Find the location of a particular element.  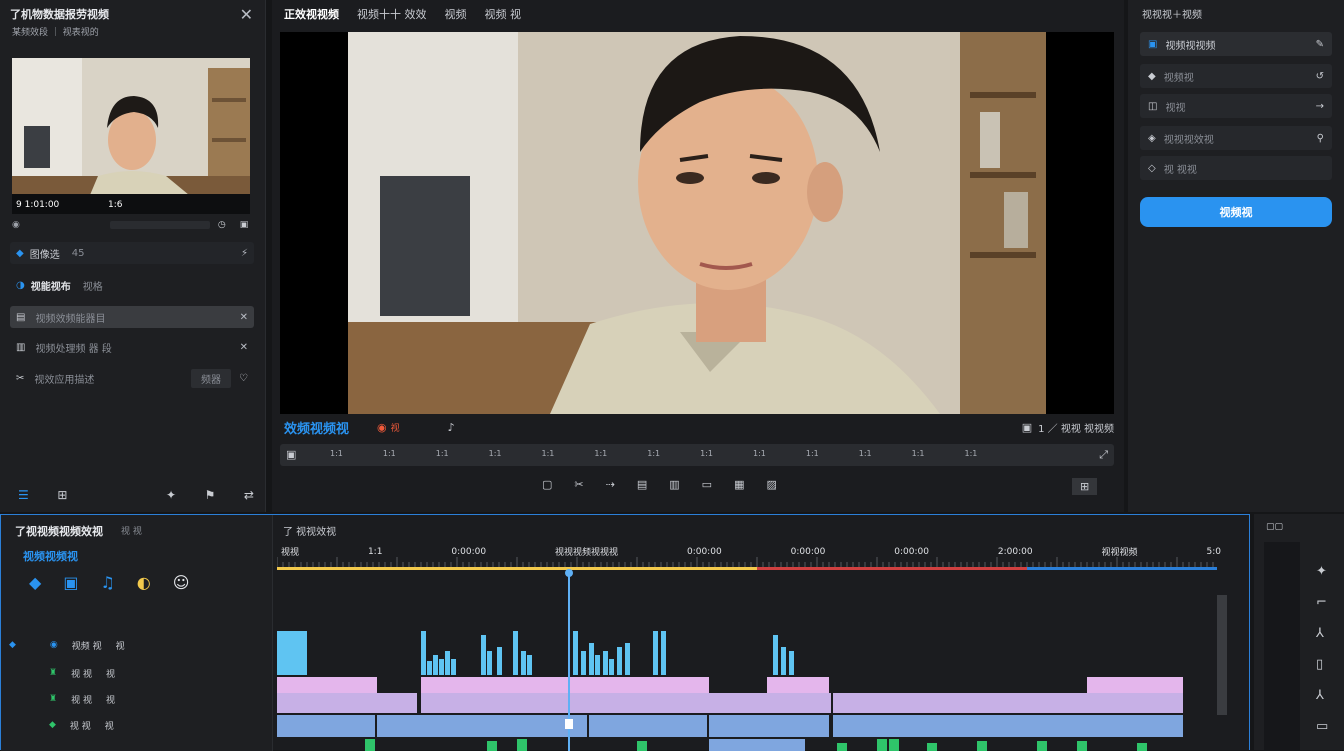

fullscreen-icon: ⊞ is located at coordinates (1085, 486).